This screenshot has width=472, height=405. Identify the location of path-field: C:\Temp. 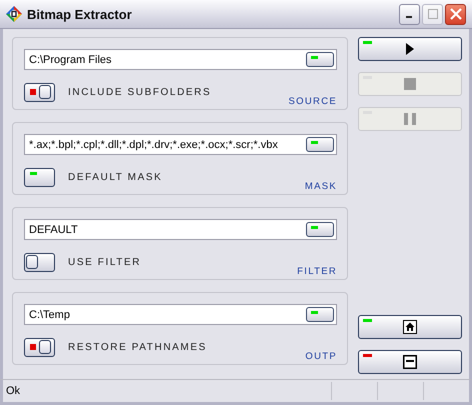
(180, 314).